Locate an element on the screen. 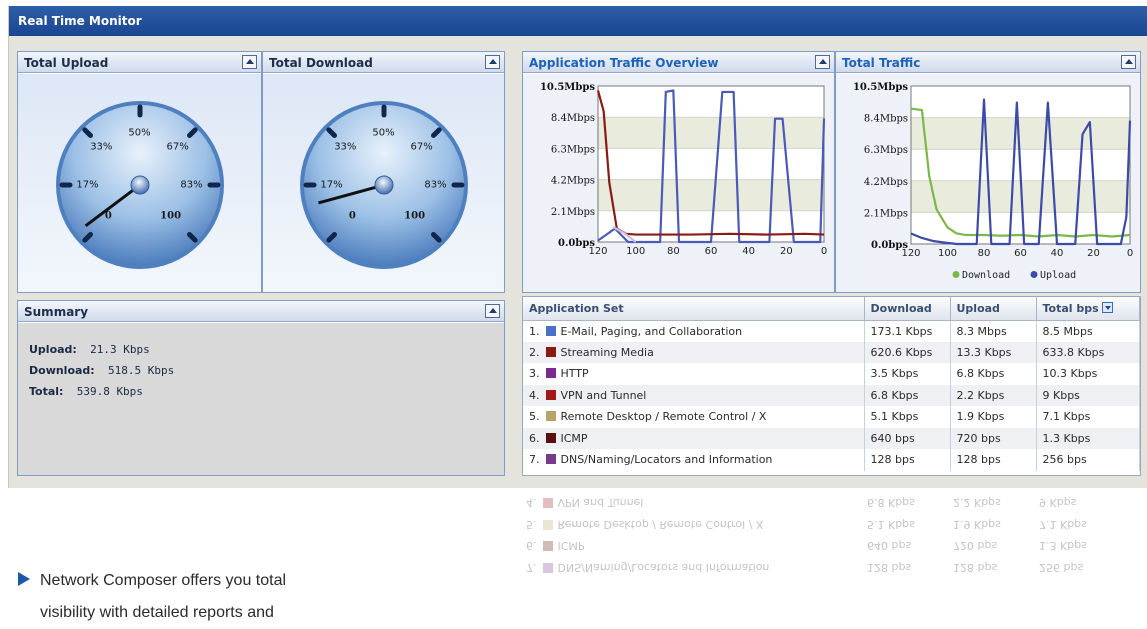 This screenshot has width=1147, height=629. legend-label: Download is located at coordinates (986, 275).